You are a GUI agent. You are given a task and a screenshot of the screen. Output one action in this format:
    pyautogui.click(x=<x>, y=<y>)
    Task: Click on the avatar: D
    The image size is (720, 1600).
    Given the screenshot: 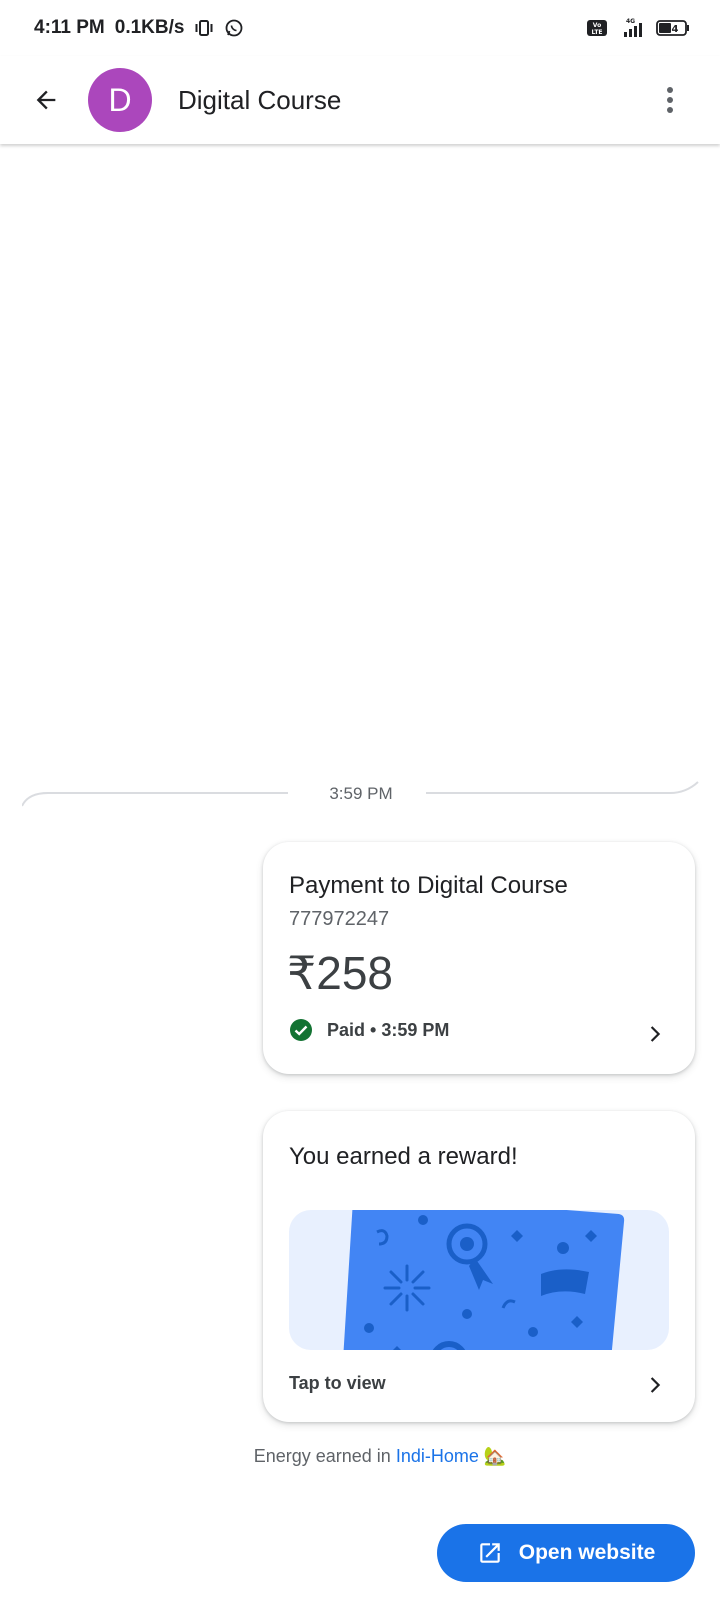 What is the action you would take?
    pyautogui.click(x=120, y=100)
    